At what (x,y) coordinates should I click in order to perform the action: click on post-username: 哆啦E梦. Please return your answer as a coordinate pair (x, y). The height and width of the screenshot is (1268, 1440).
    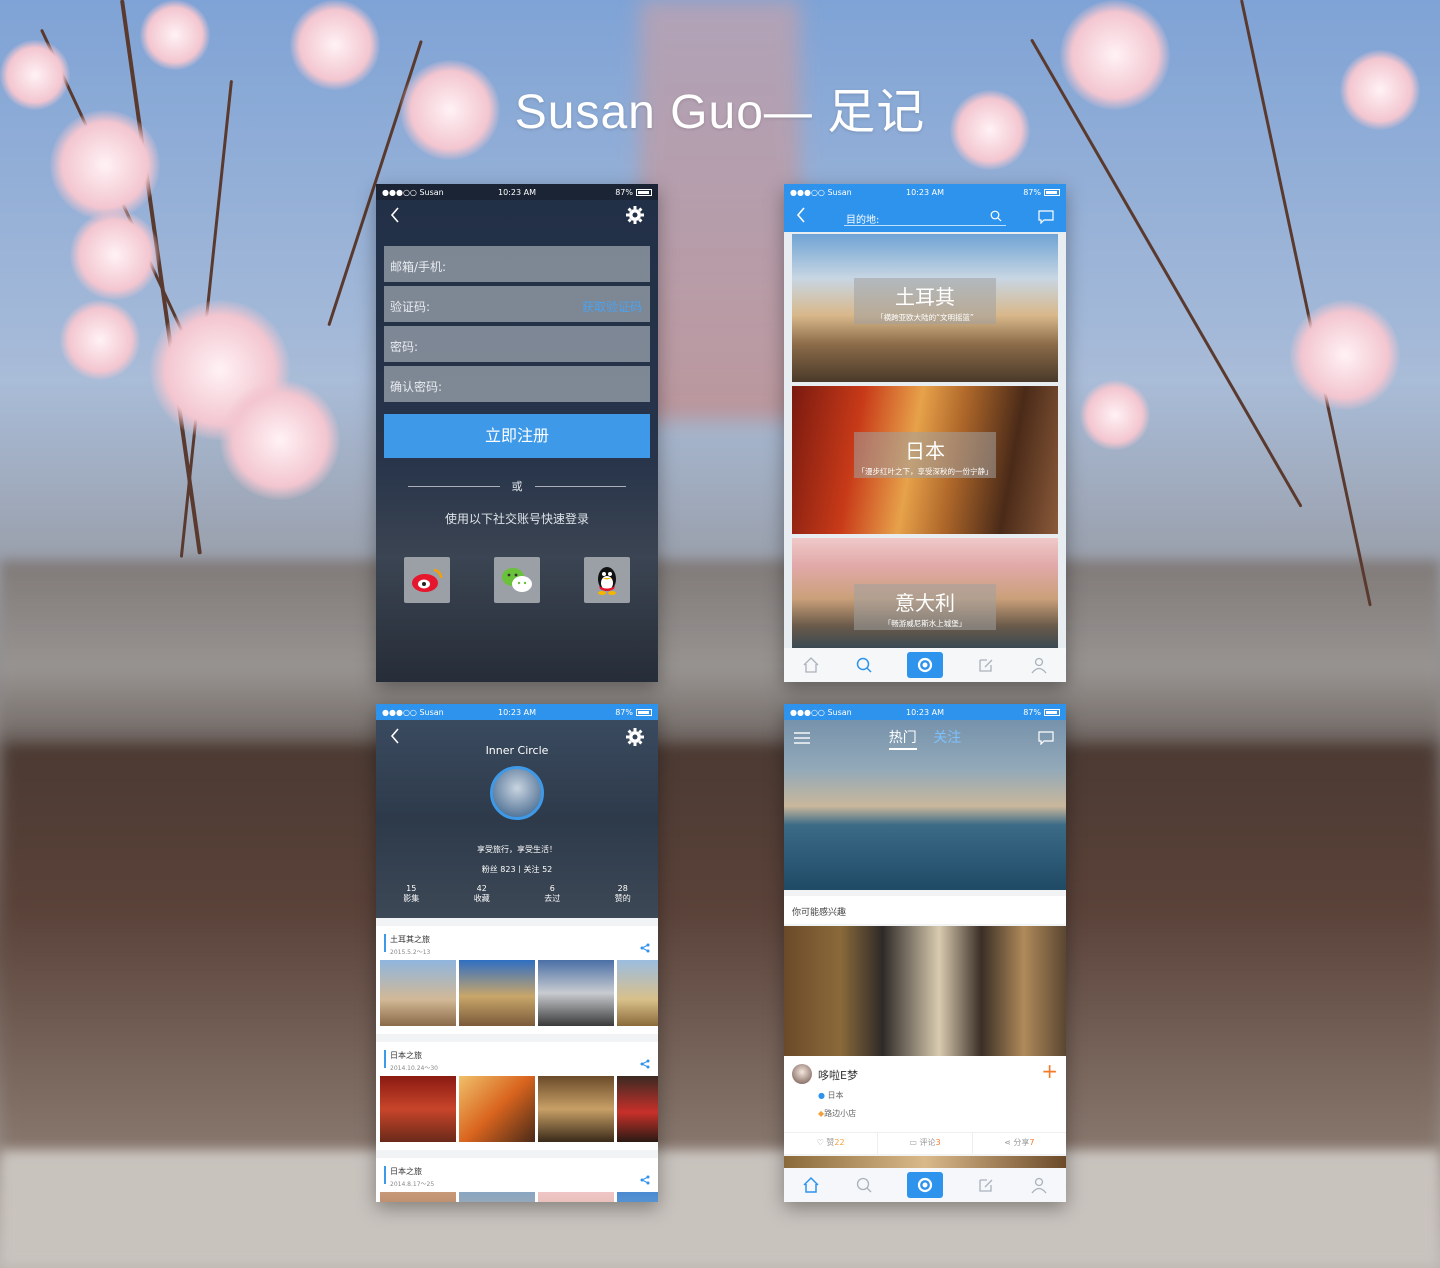
    Looking at the image, I should click on (838, 1075).